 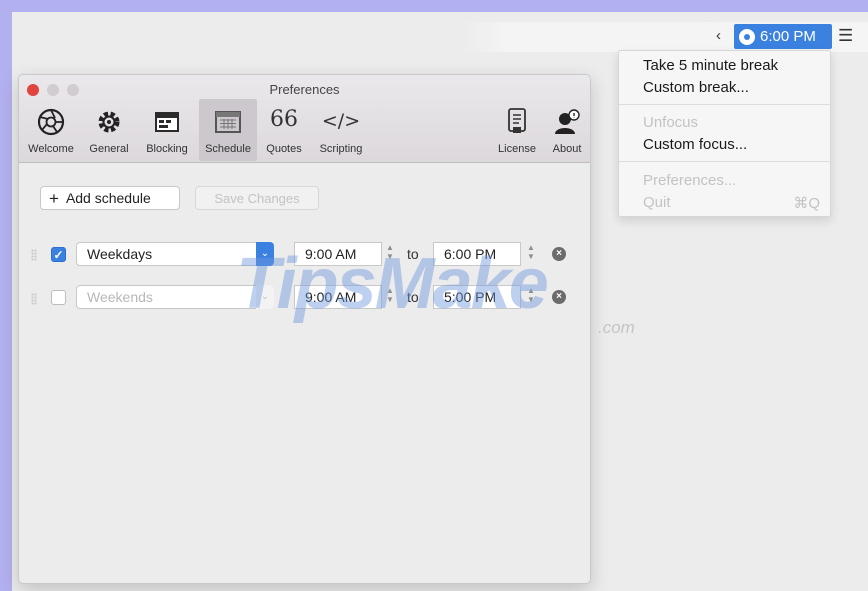 I want to click on license-icon, so click(x=517, y=120).